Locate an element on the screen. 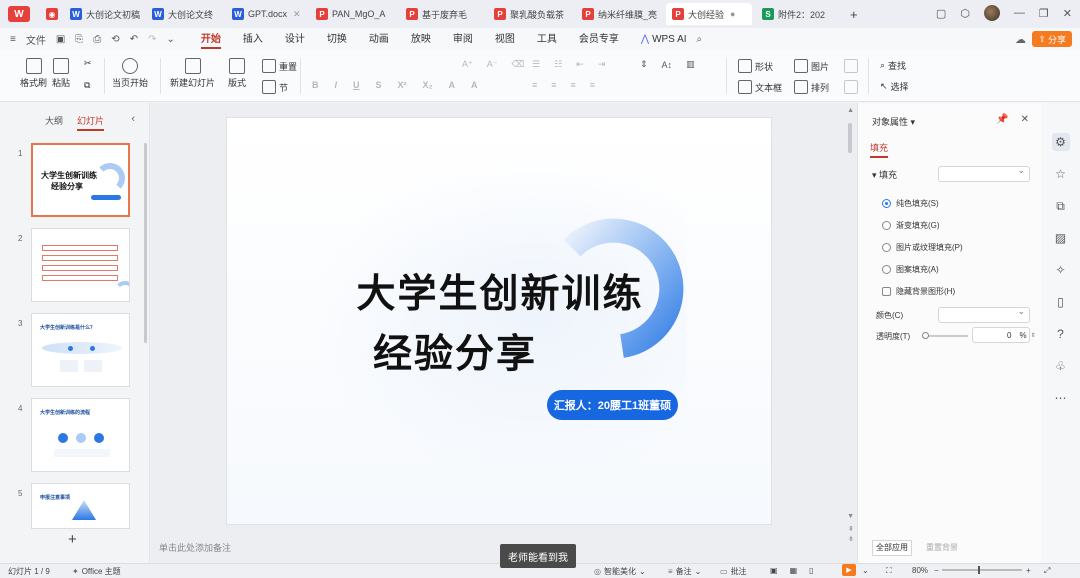 This screenshot has height=578, width=1080. zoom-slider is located at coordinates (982, 570).